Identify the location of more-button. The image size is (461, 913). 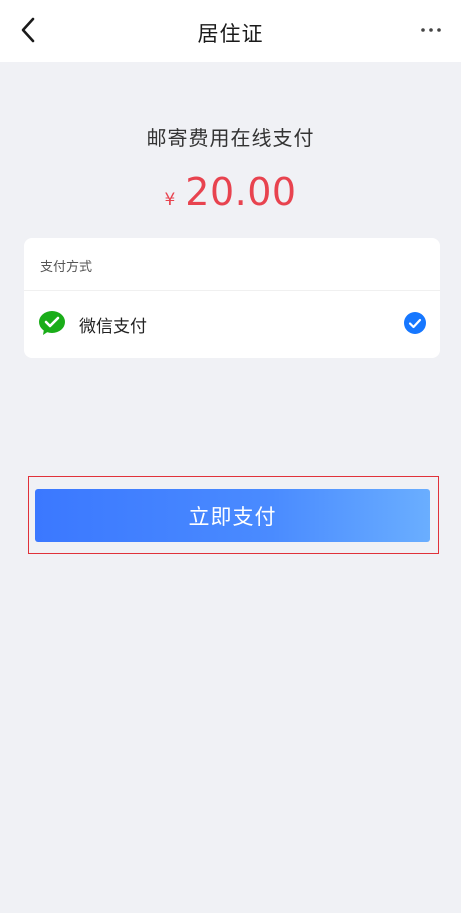
(431, 30).